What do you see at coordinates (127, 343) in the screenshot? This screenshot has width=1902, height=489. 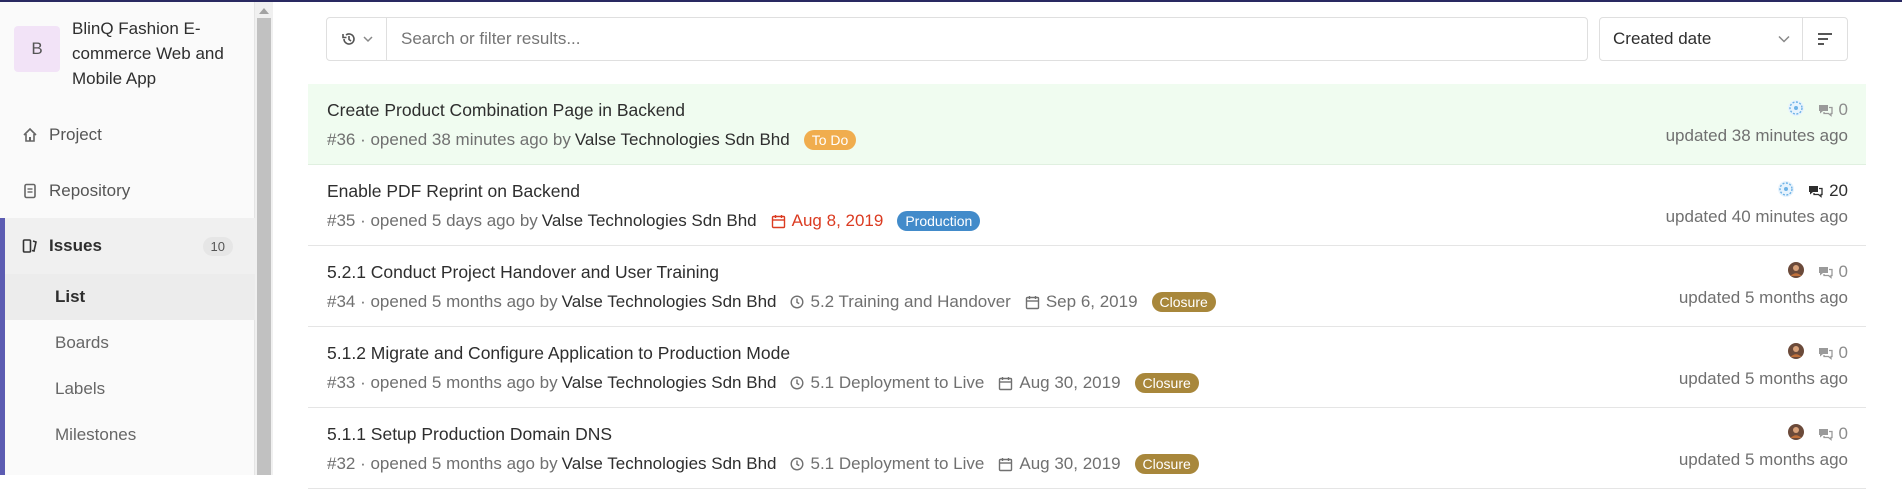 I see `sidebar-subitem-boards: Boards` at bounding box center [127, 343].